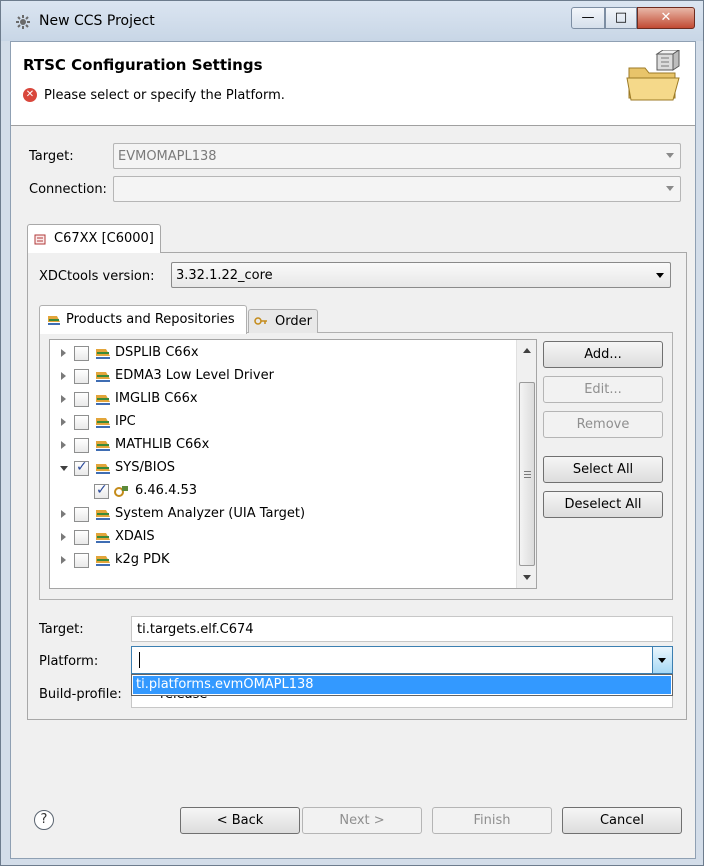  I want to click on status-message: Please select or specify the Platform., so click(164, 95).